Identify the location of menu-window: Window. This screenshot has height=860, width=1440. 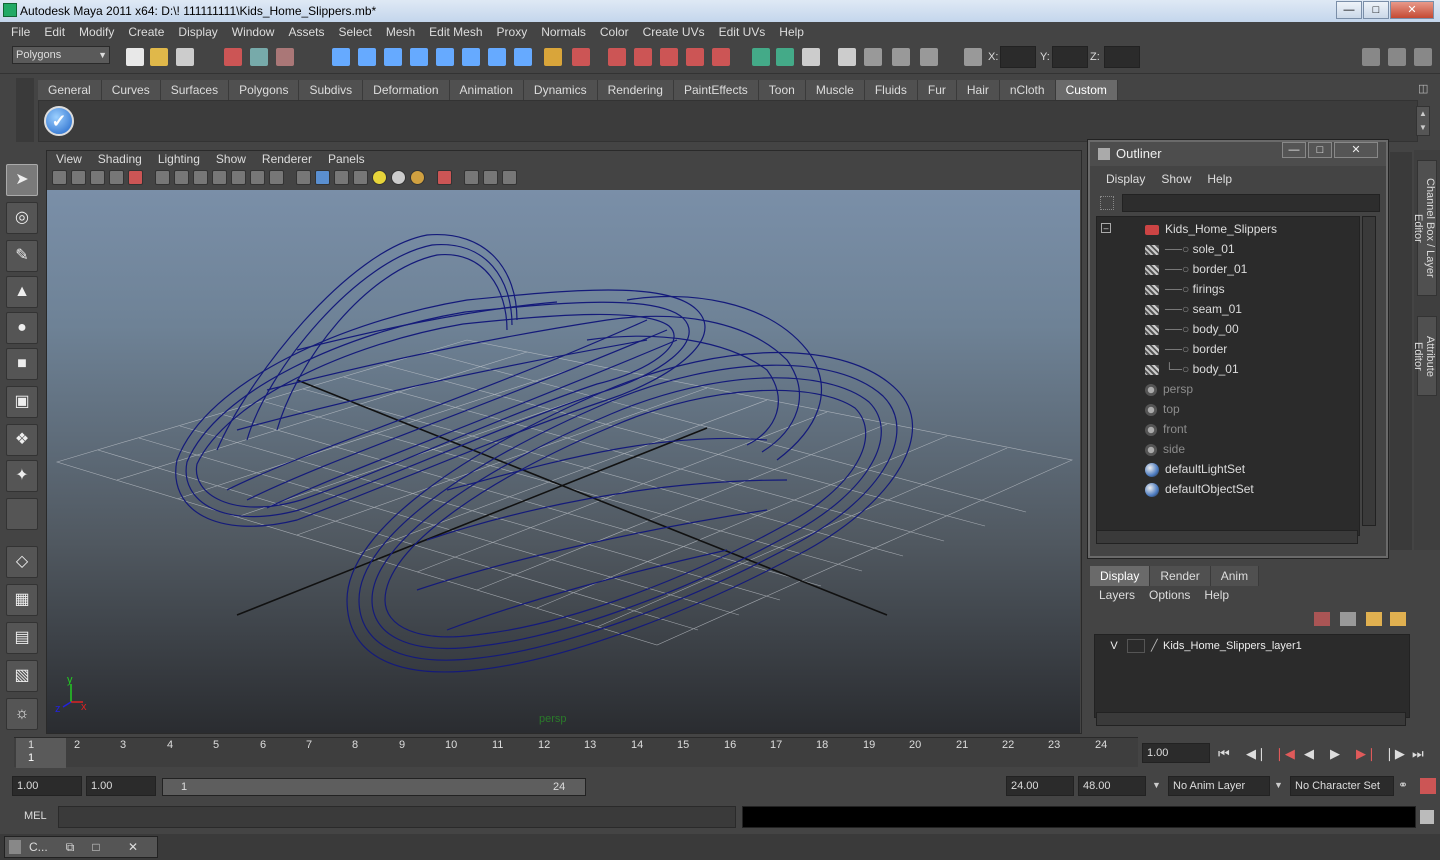
(253, 32).